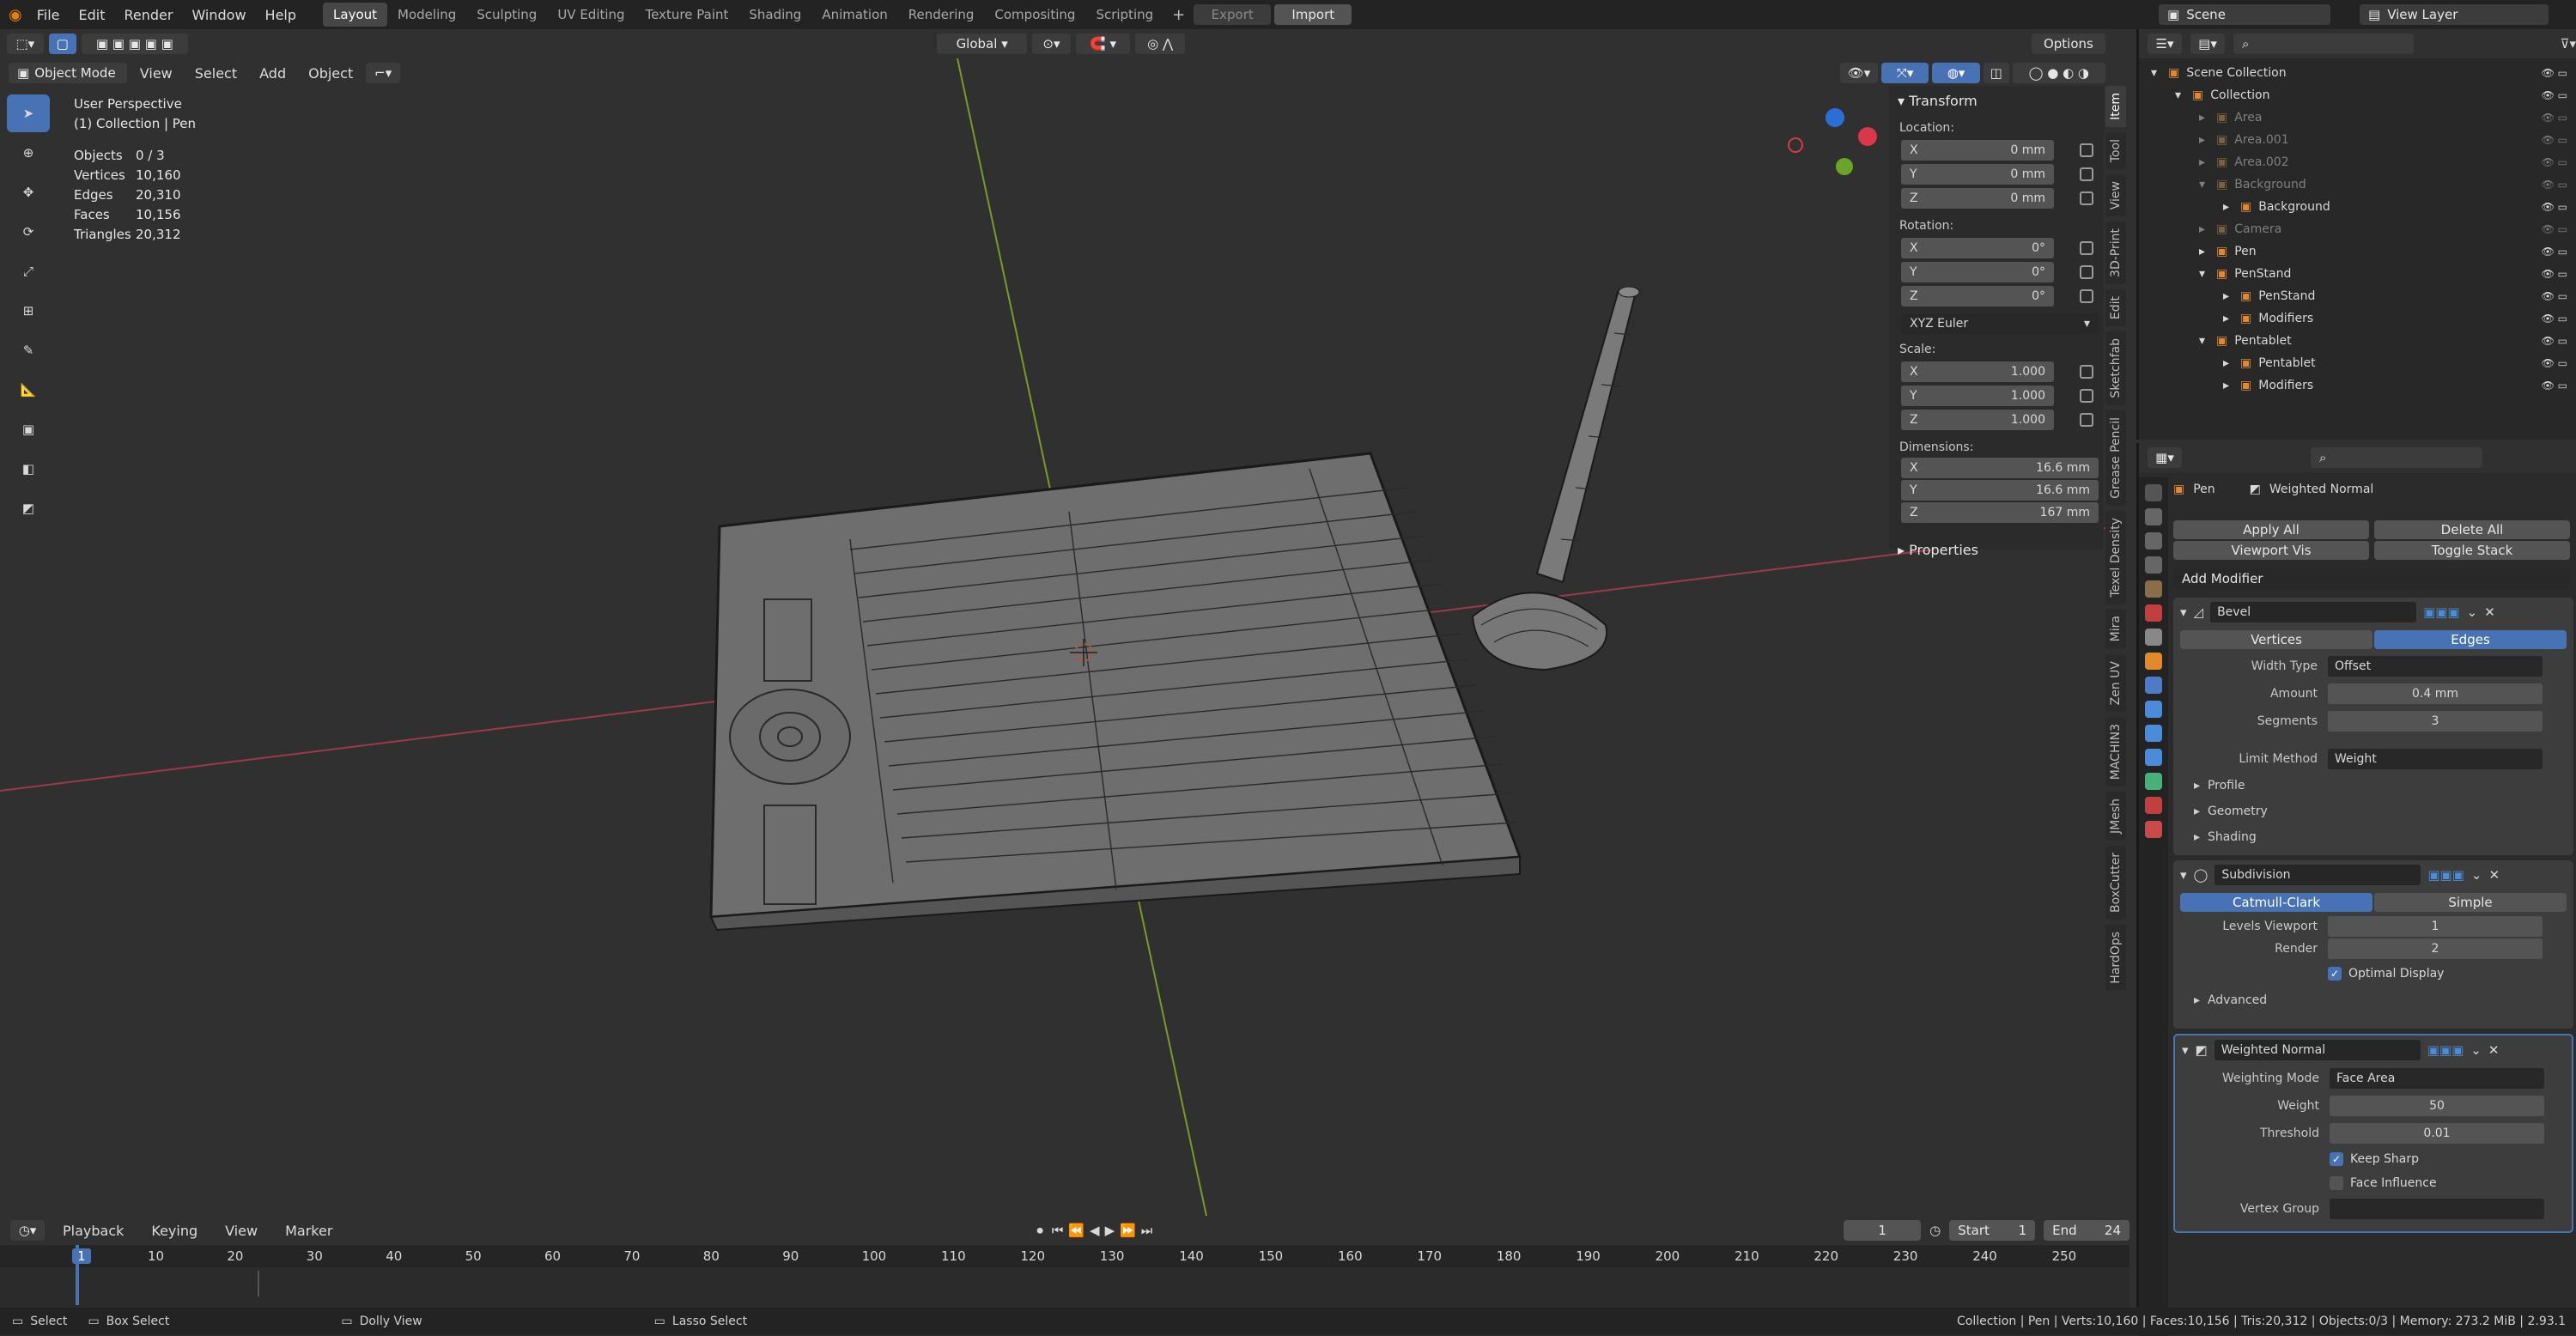 The image size is (2576, 1336). What do you see at coordinates (687, 15) in the screenshot?
I see `workspace-tab-texture-paint: Texture Paint` at bounding box center [687, 15].